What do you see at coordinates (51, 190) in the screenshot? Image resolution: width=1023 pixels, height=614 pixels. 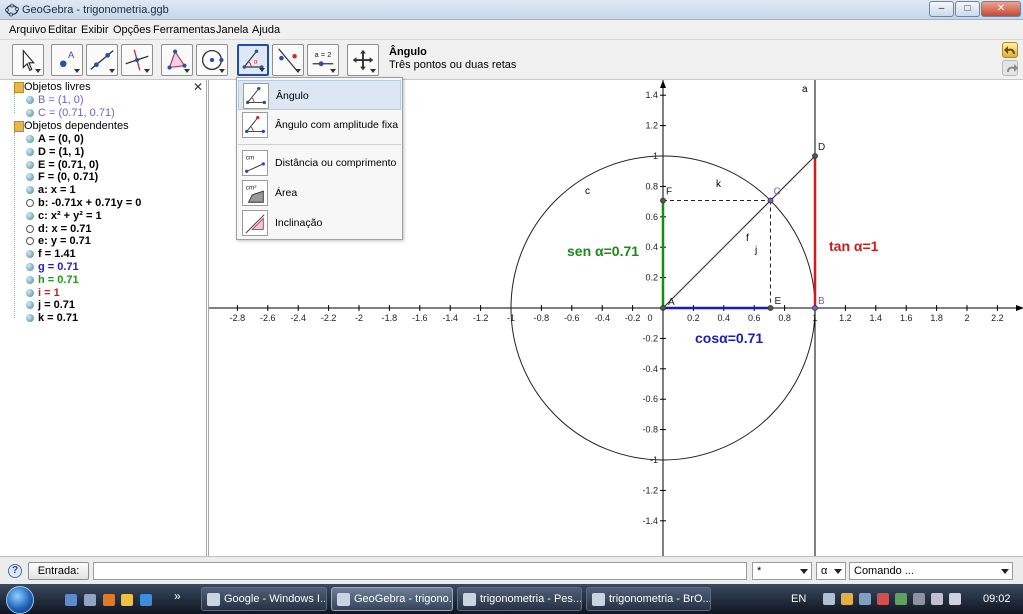 I see `algebra-item-dependent: a: x = 1` at bounding box center [51, 190].